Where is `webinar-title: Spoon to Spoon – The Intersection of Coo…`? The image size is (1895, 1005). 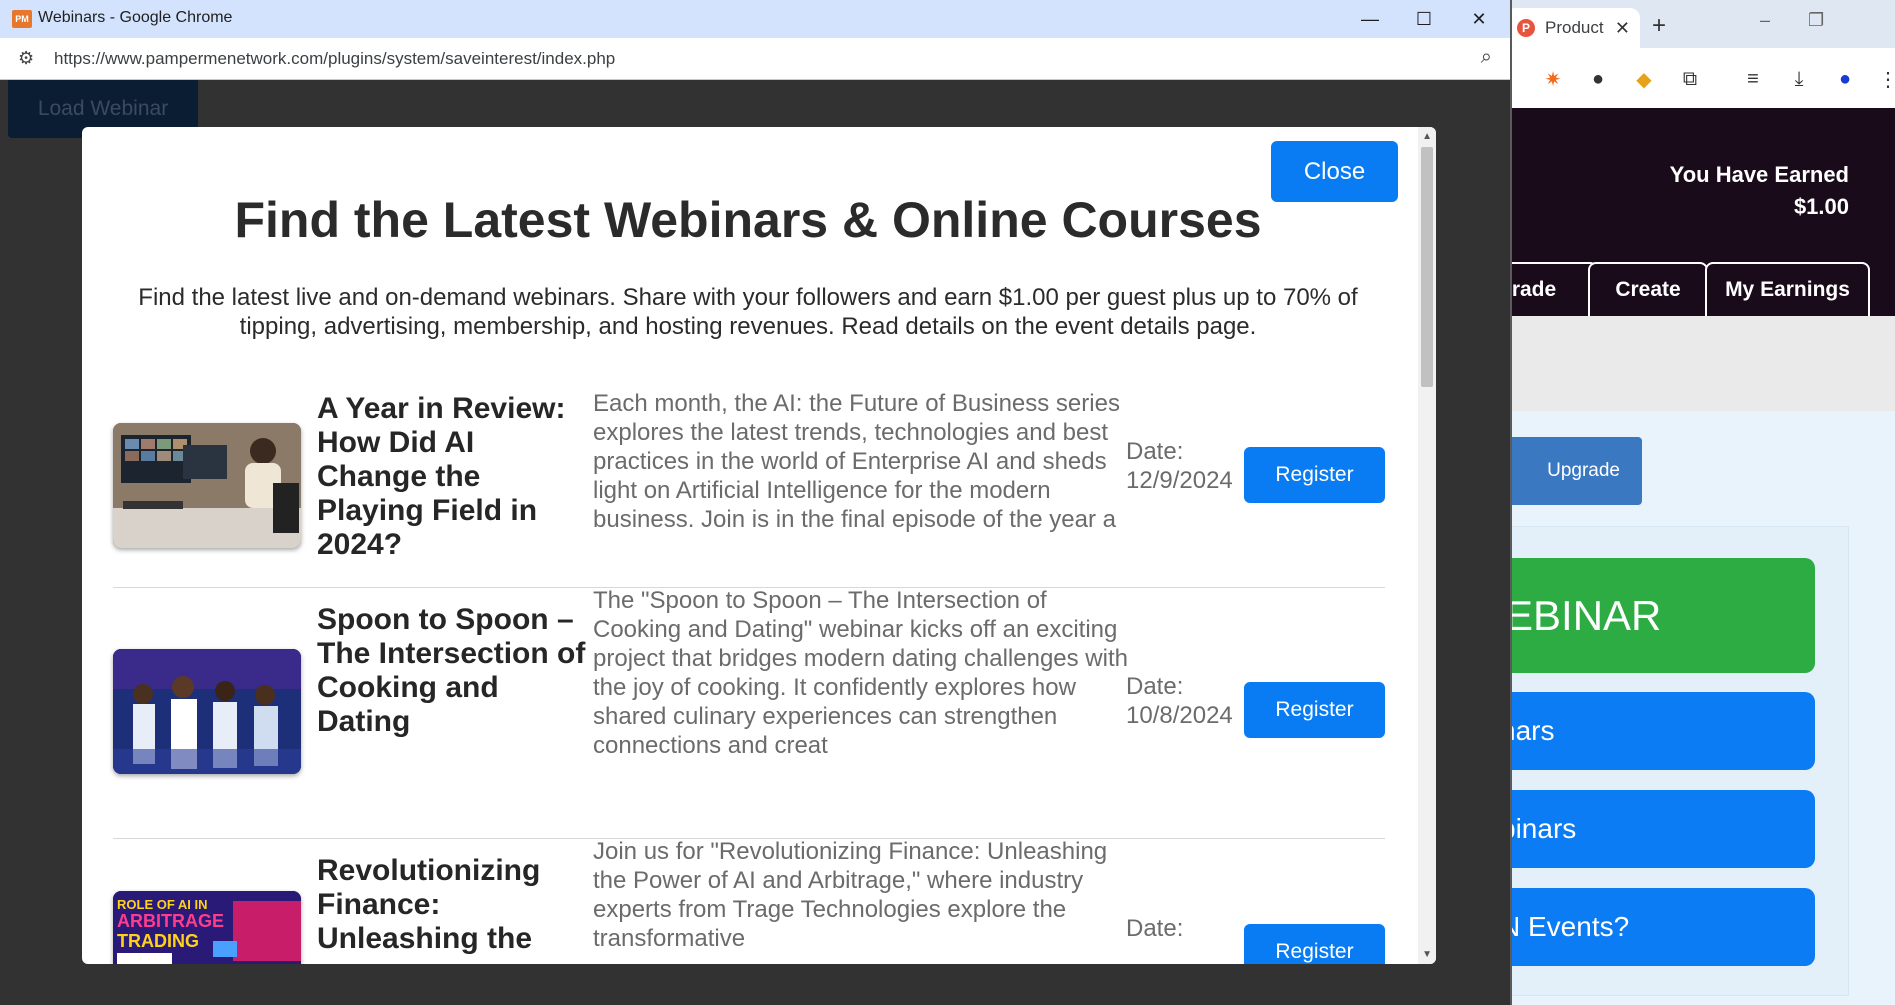 webinar-title: Spoon to Spoon – The Intersection of Coo… is located at coordinates (452, 671).